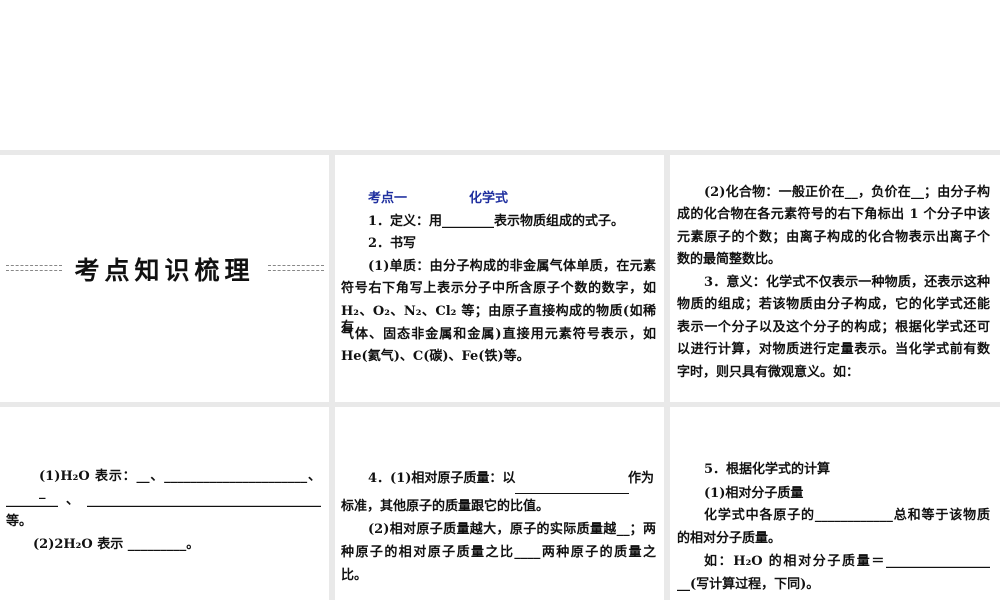  I want to click on title-panel: 考点知识梳理, so click(164, 278).